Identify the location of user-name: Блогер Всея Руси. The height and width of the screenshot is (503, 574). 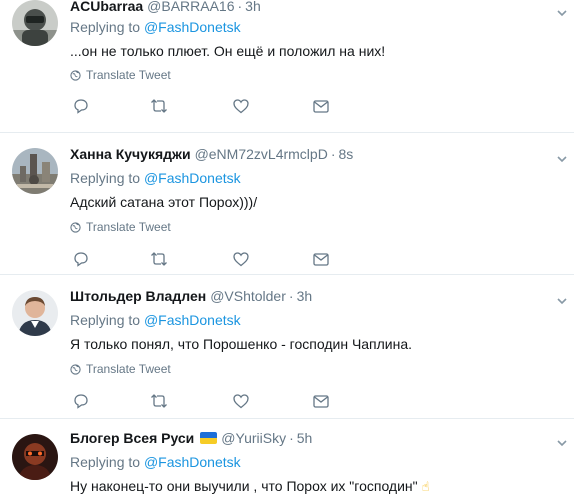
(132, 438).